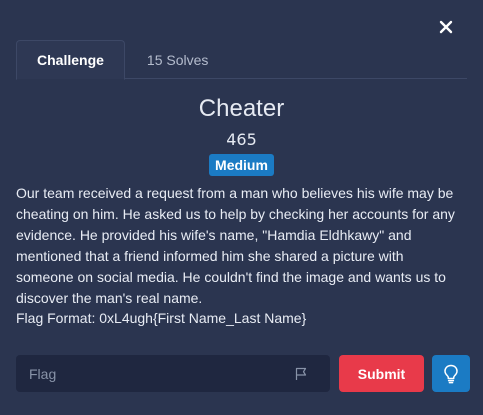 The image size is (483, 415). I want to click on flag-field, so click(173, 373).